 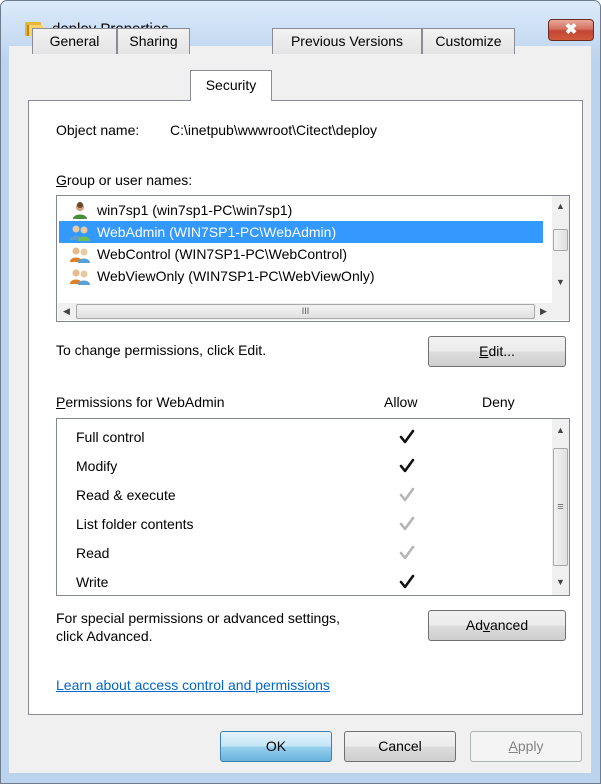 I want to click on list-item: WebViewOnly (WIN7SP1-PC\WebViewOnly), so click(x=301, y=276).